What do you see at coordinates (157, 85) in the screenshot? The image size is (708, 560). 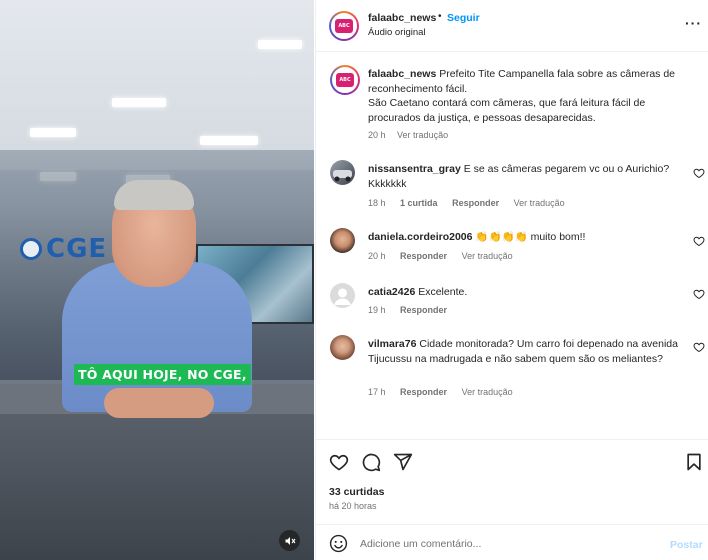 I see `video-background-ceiling` at bounding box center [157, 85].